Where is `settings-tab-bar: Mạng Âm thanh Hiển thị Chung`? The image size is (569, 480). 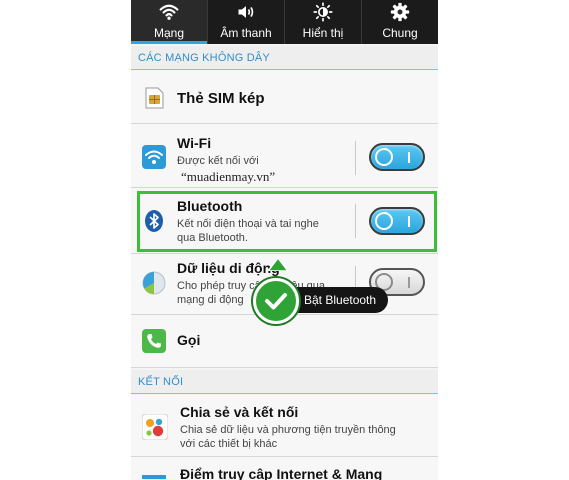 settings-tab-bar: Mạng Âm thanh Hiển thị Chung is located at coordinates (284, 22).